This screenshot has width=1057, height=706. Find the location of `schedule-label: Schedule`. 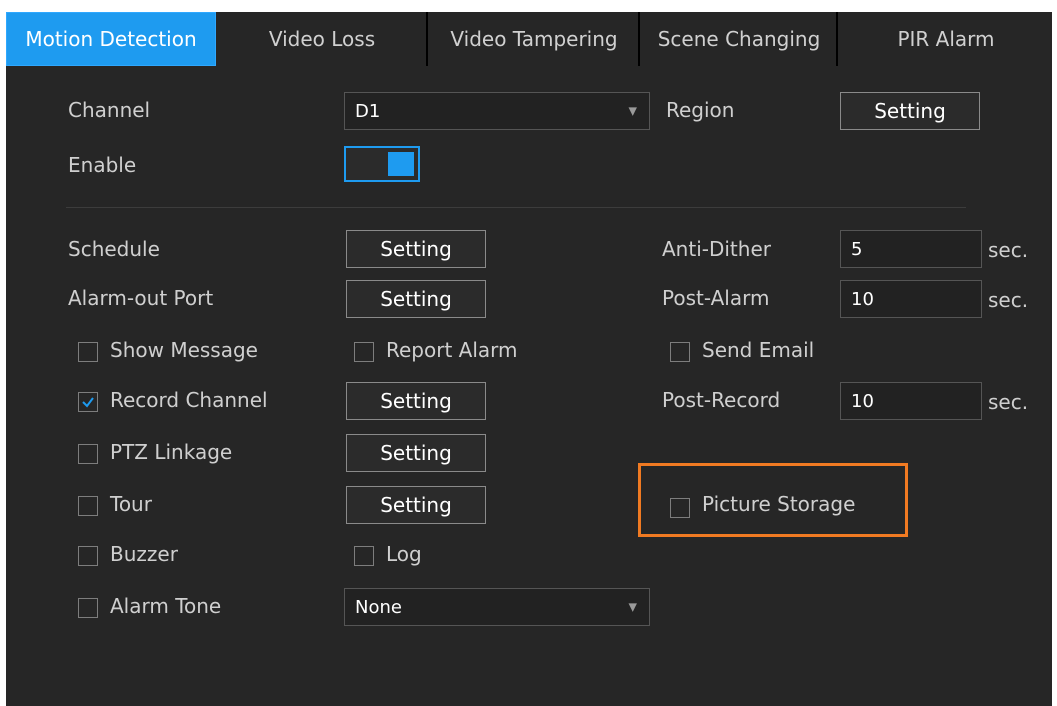

schedule-label: Schedule is located at coordinates (114, 249).